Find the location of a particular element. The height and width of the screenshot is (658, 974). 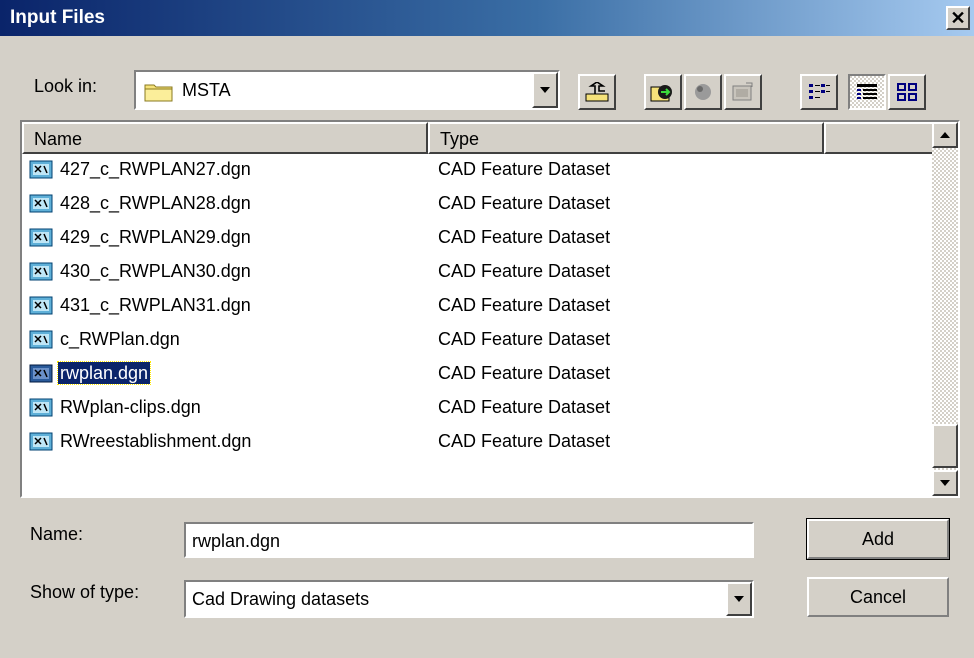

cancel-button-label: Cancel is located at coordinates (878, 596).